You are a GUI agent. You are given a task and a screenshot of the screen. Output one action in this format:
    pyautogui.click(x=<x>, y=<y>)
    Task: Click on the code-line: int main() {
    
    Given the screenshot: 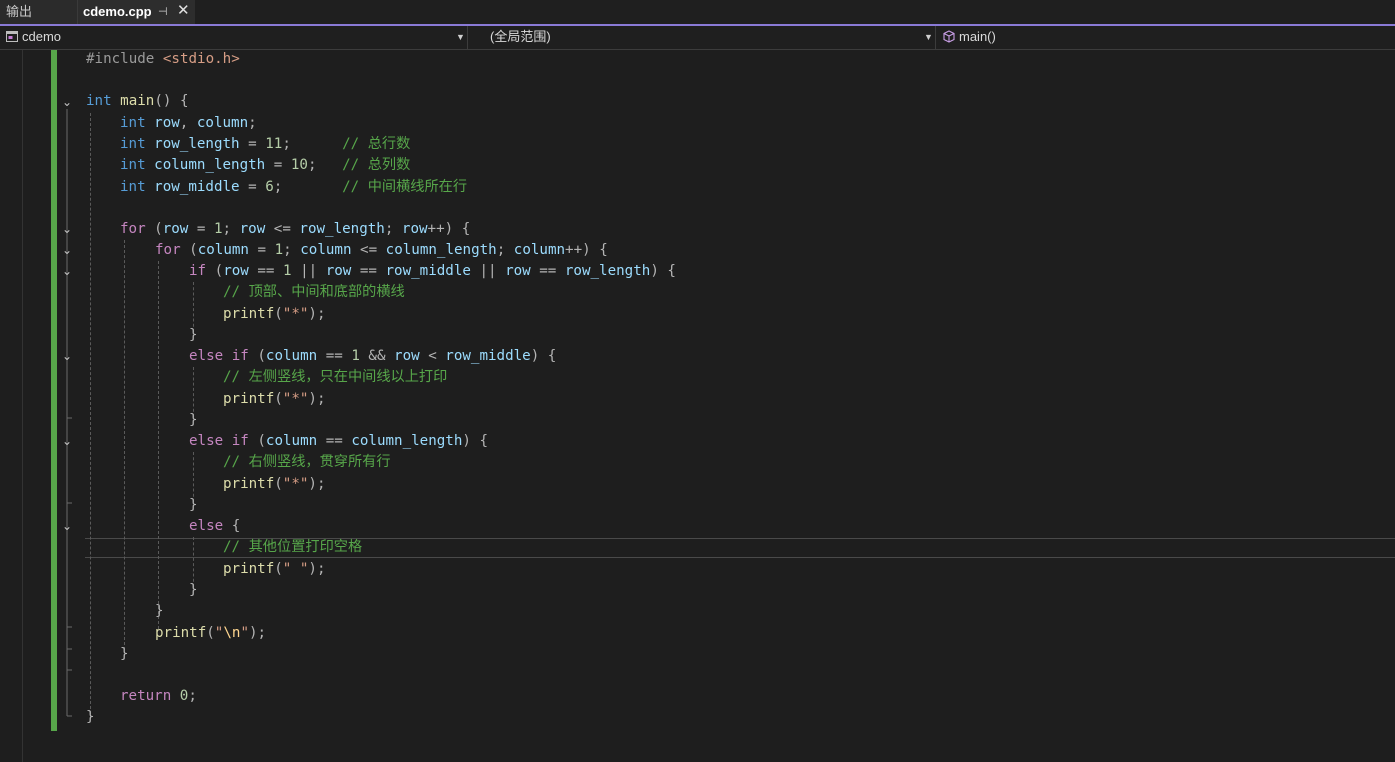 What is the action you would take?
    pyautogui.click(x=137, y=101)
    